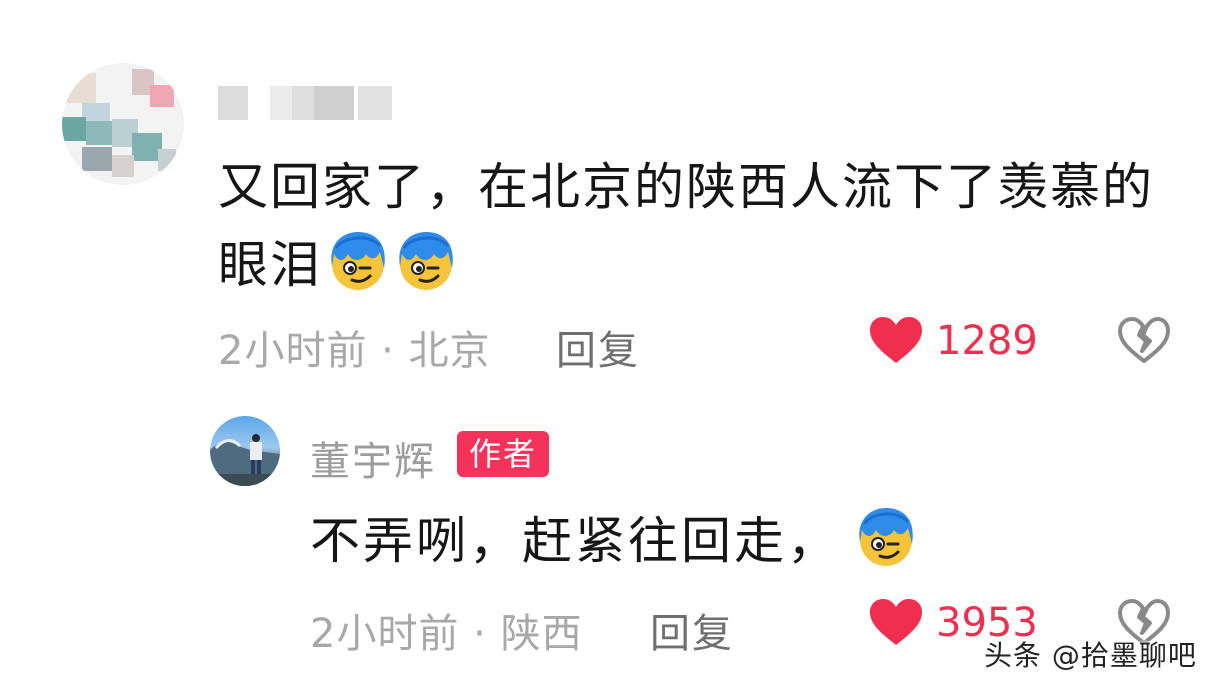 The width and height of the screenshot is (1230, 689). Describe the element at coordinates (123, 124) in the screenshot. I see `commenter-avatar` at that location.